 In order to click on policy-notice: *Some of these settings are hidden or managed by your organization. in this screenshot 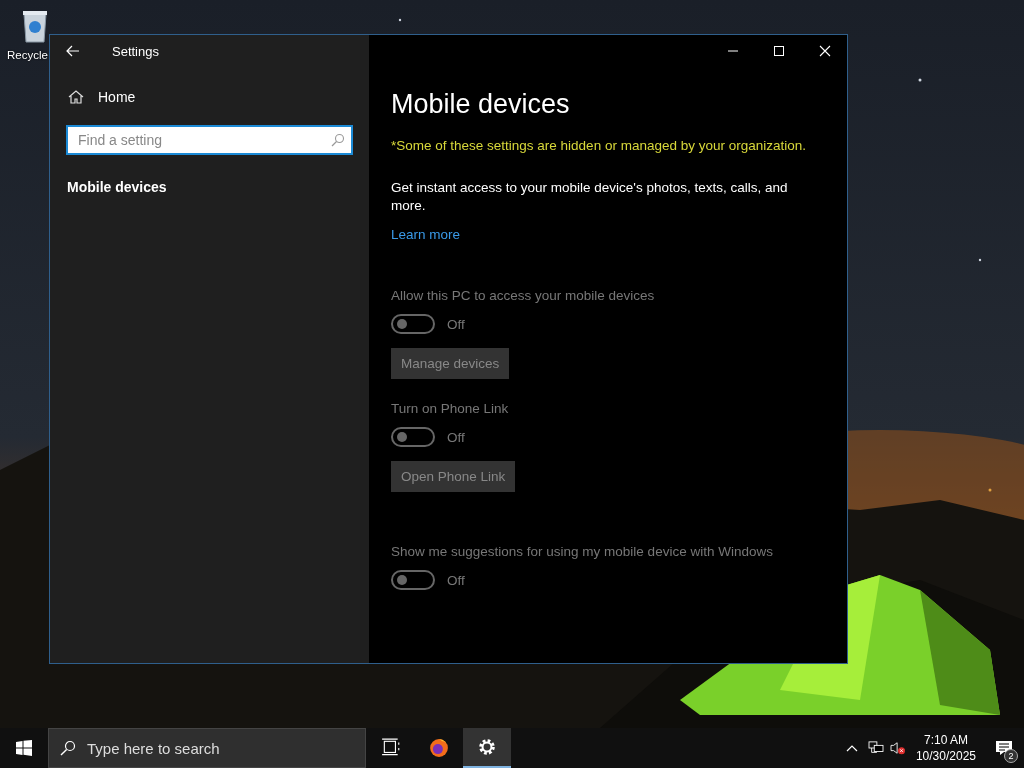, I will do `click(598, 145)`.